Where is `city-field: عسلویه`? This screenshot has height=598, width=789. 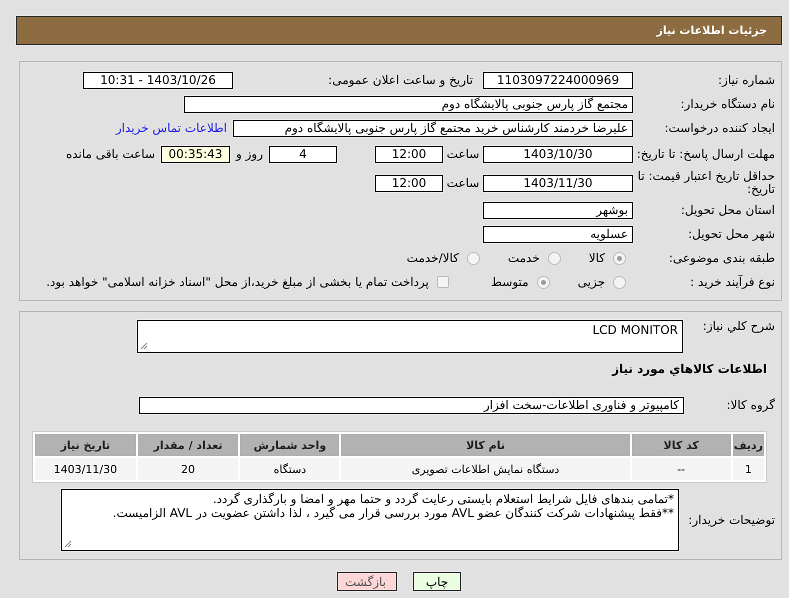 city-field: عسلویه is located at coordinates (558, 234).